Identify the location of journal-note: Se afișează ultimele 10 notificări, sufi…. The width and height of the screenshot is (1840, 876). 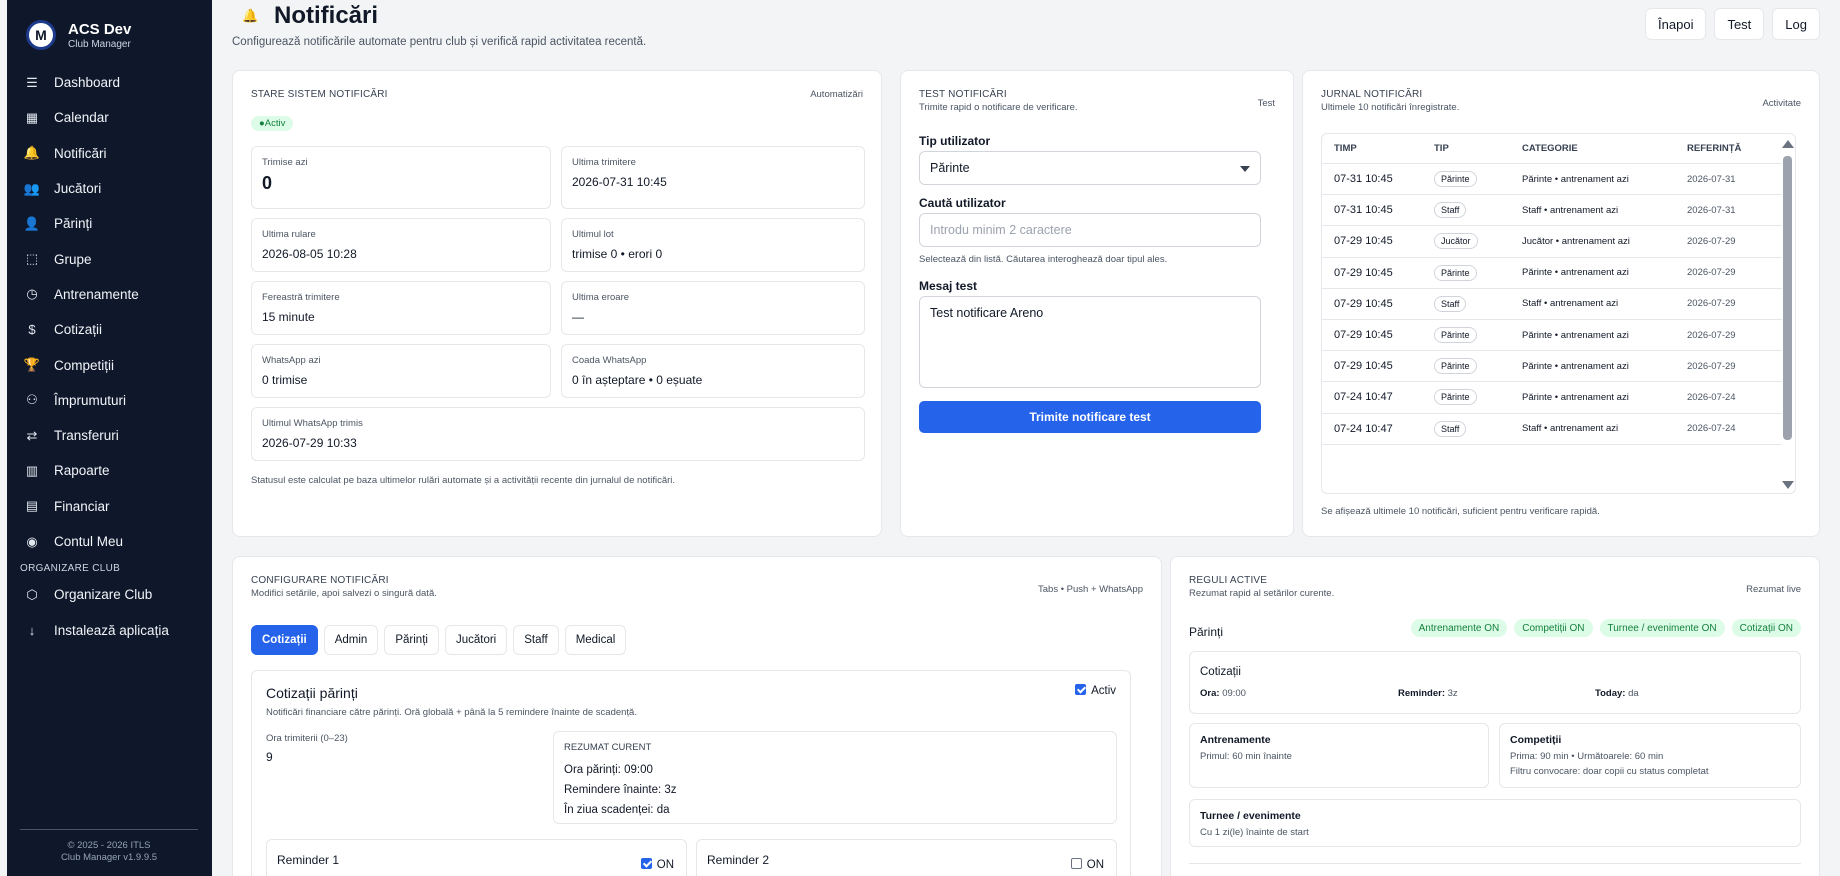
(1460, 511).